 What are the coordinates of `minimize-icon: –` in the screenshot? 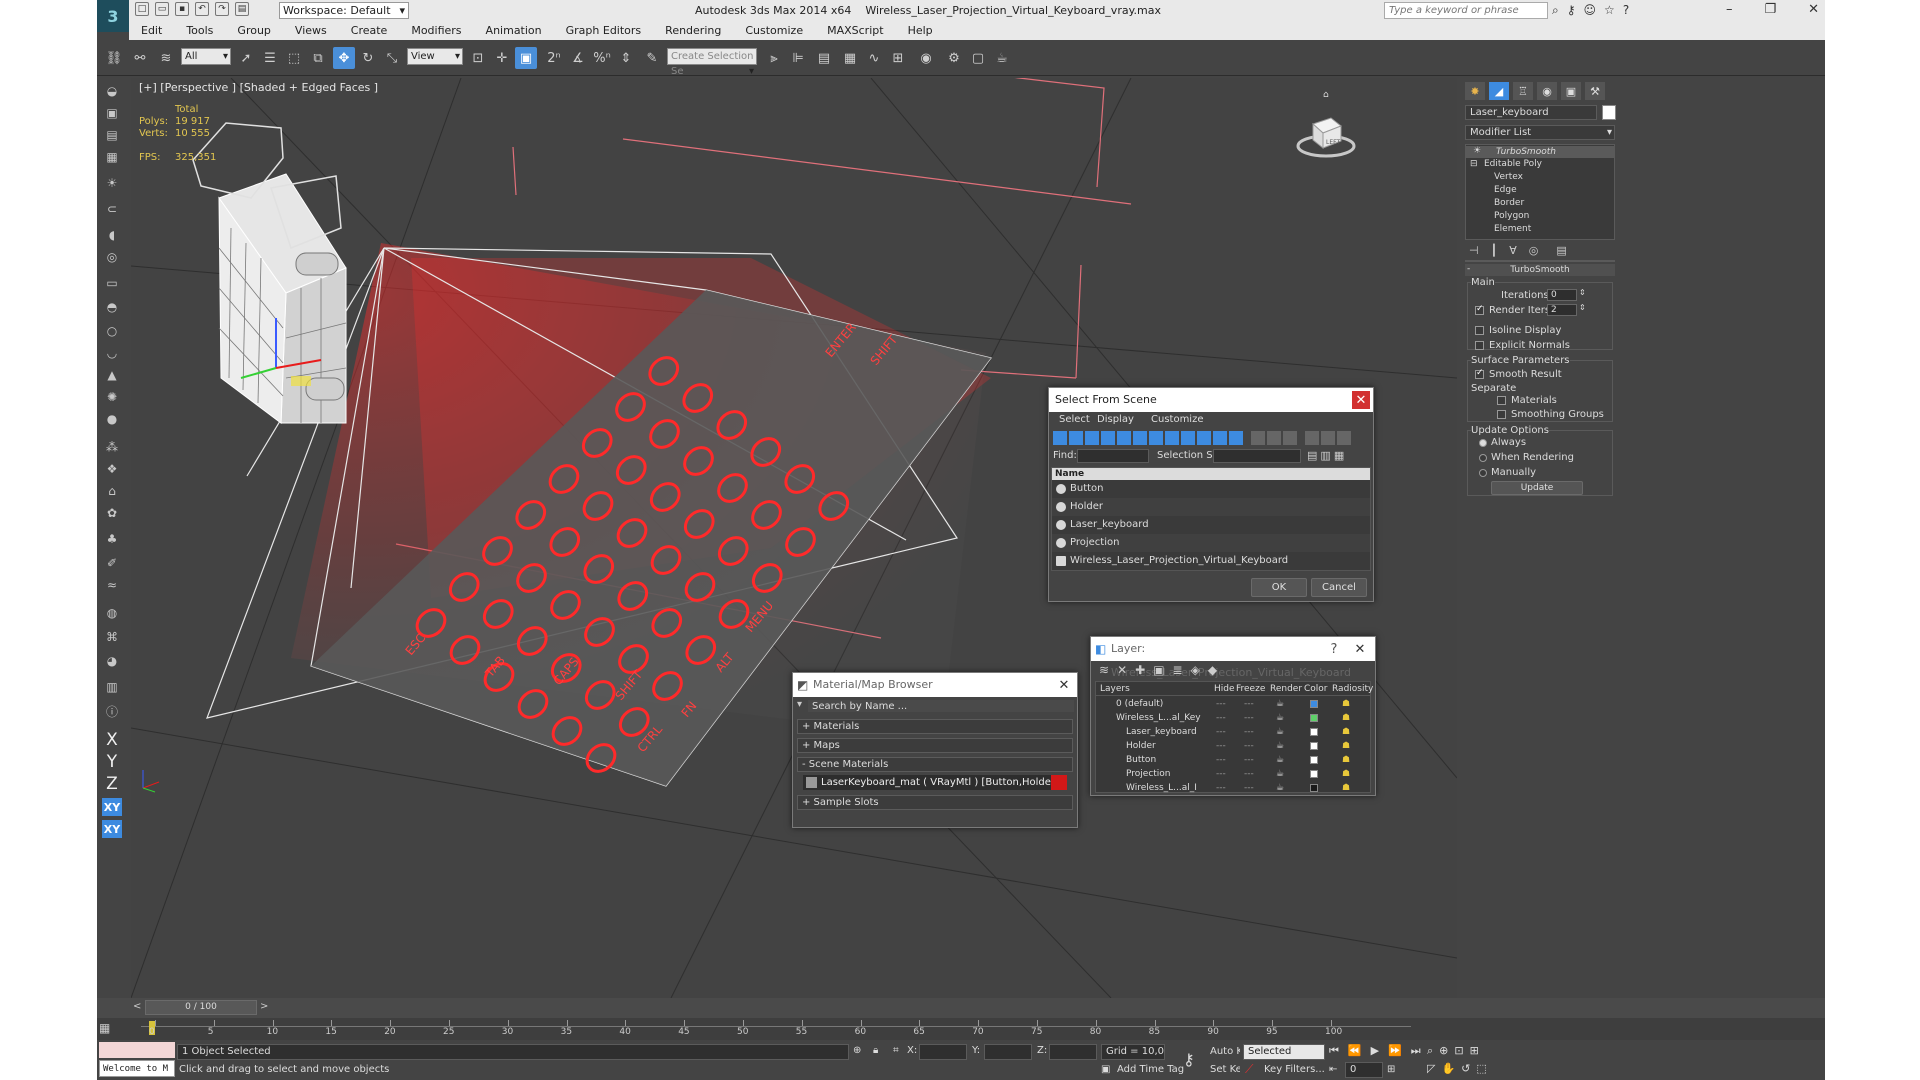 It's located at (1729, 9).